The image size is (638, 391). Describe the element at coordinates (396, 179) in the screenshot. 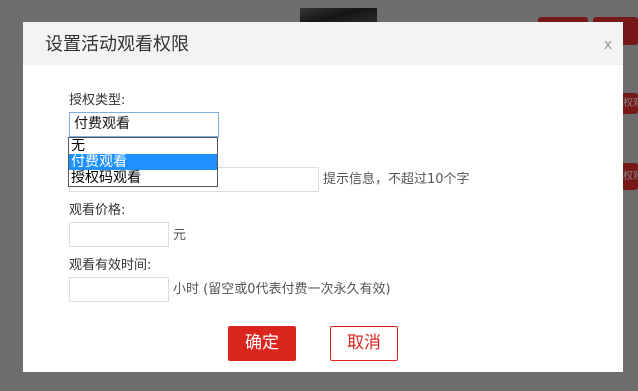

I see `tip-hint: 提示信息，不超过10个字` at that location.